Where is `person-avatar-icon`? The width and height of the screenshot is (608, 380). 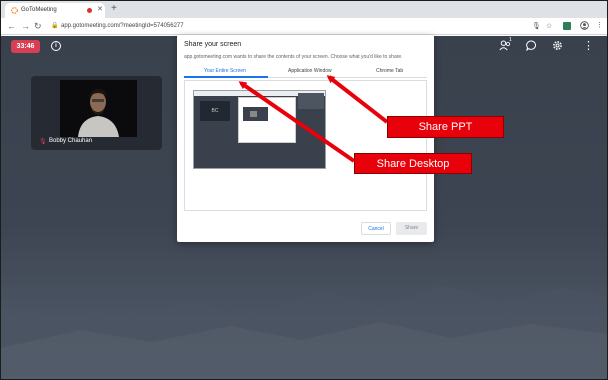
person-avatar-icon is located at coordinates (98, 108).